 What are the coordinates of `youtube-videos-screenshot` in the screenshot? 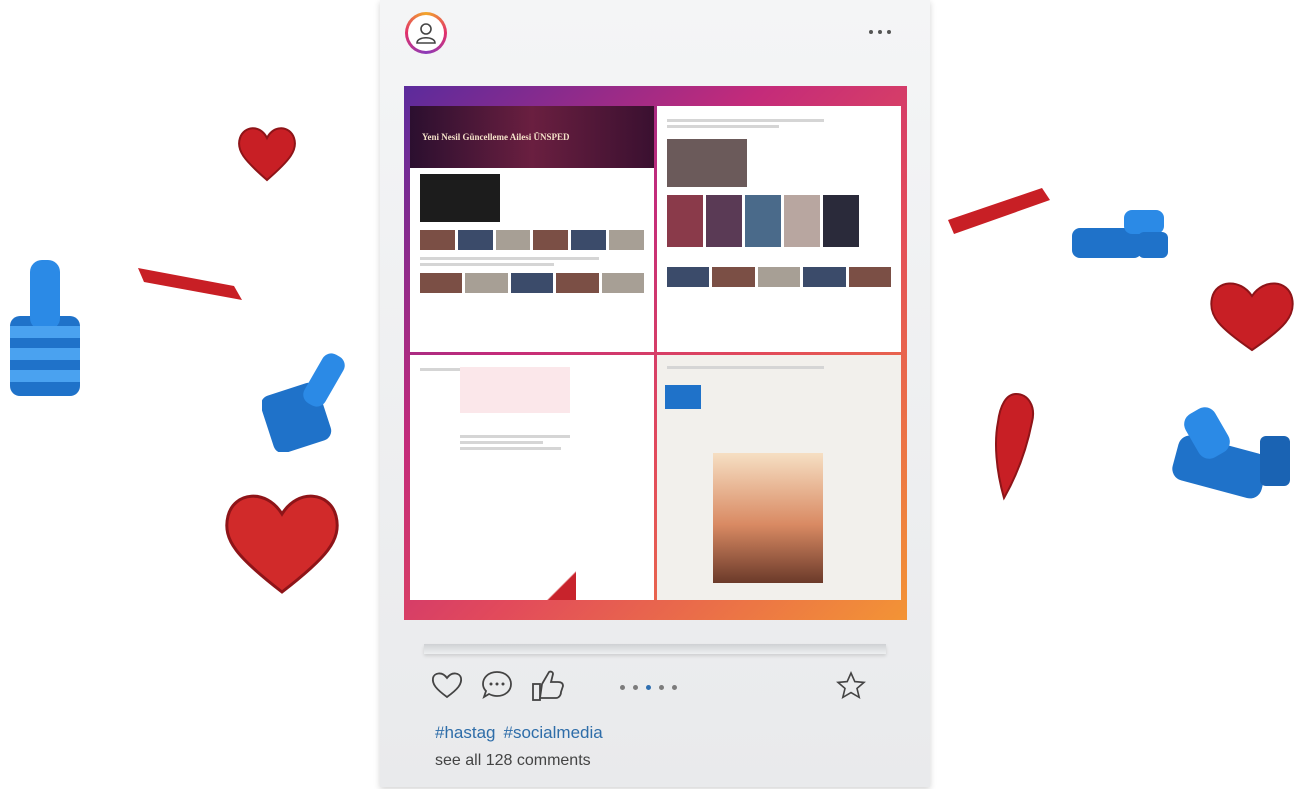 It's located at (779, 229).